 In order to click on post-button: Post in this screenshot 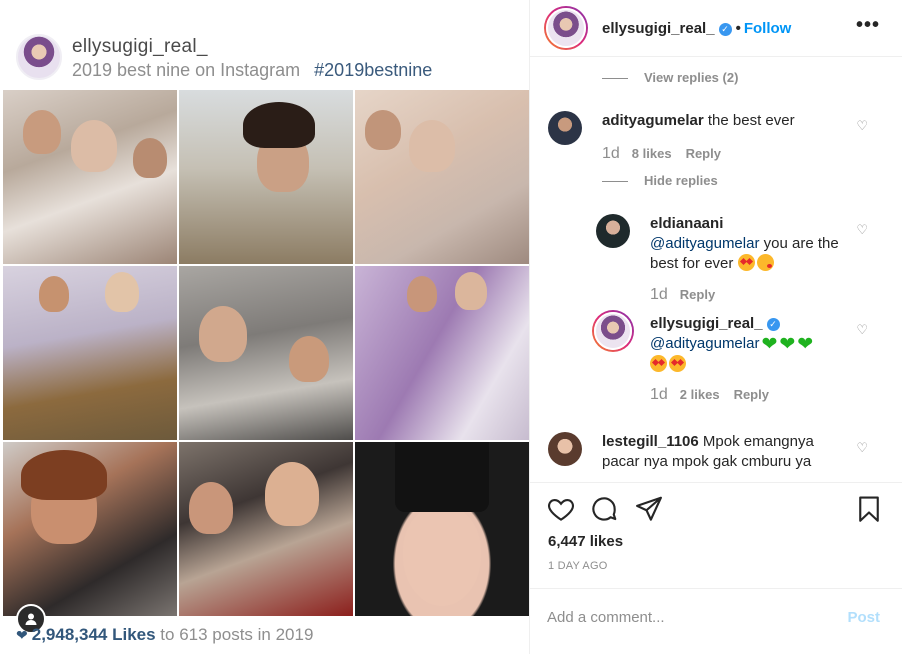, I will do `click(863, 617)`.